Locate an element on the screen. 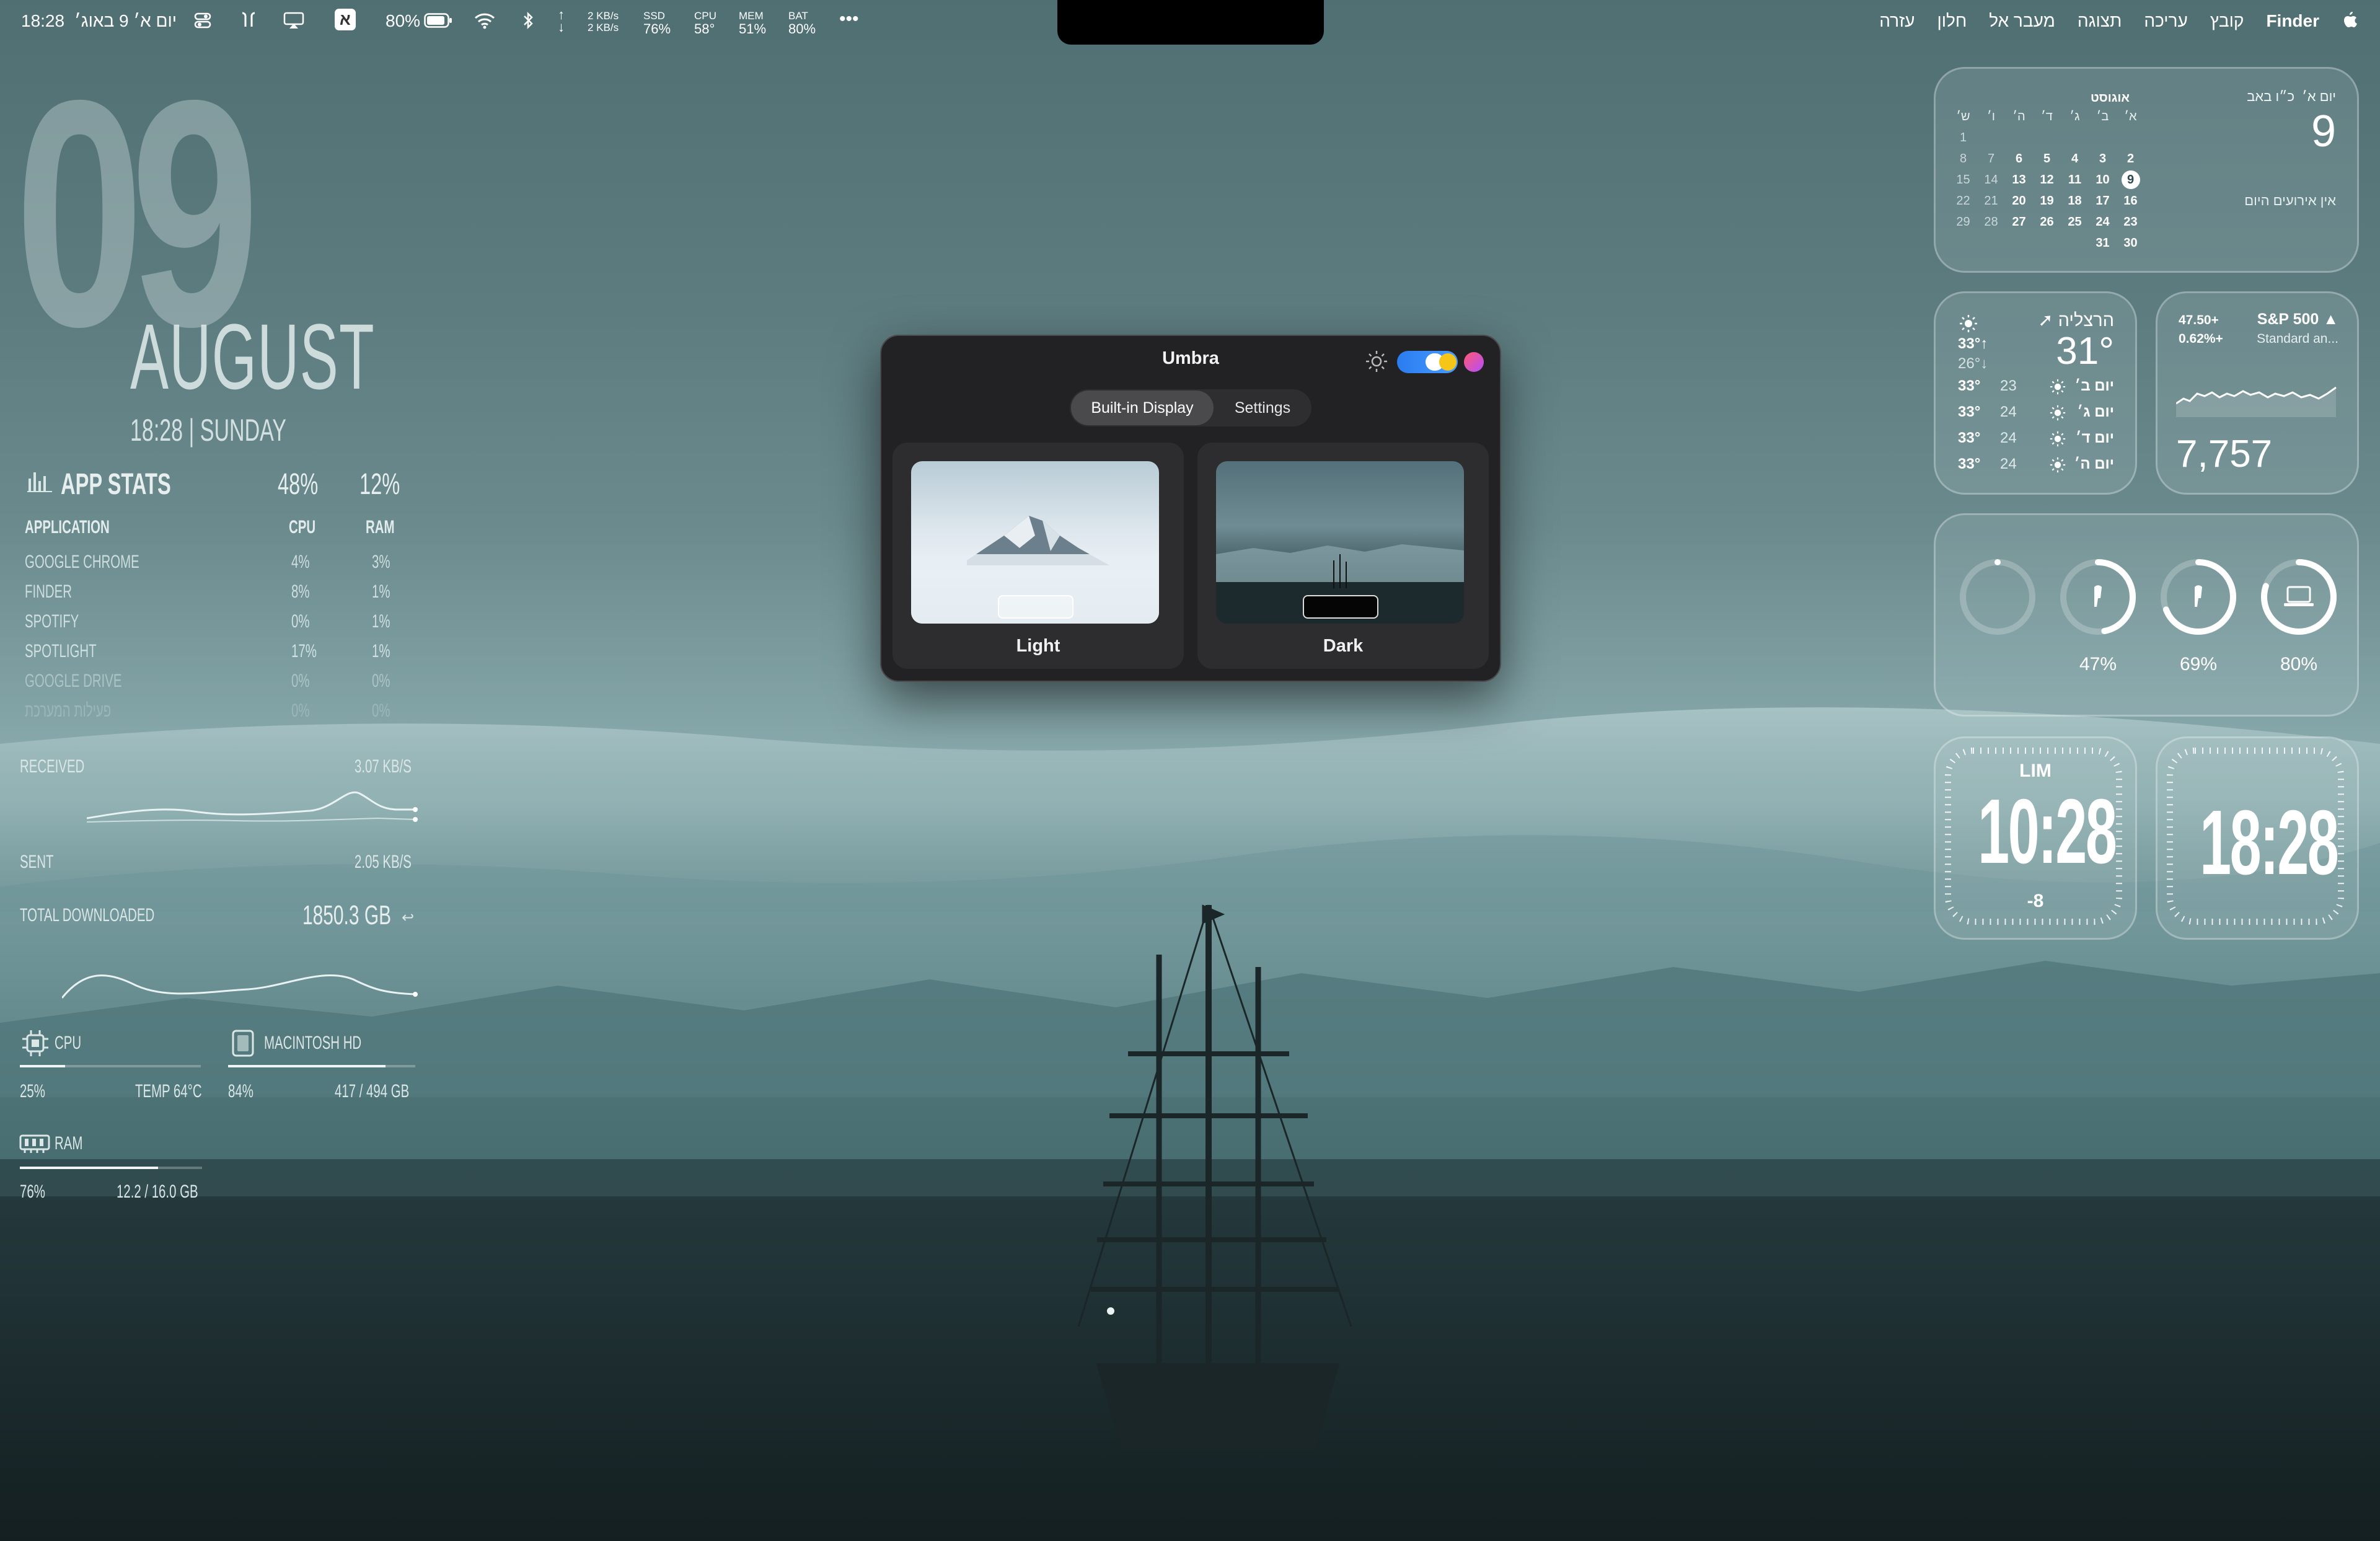 Image resolution: width=2380 pixels, height=1541 pixels. calendar-day: 26 is located at coordinates (2047, 221).